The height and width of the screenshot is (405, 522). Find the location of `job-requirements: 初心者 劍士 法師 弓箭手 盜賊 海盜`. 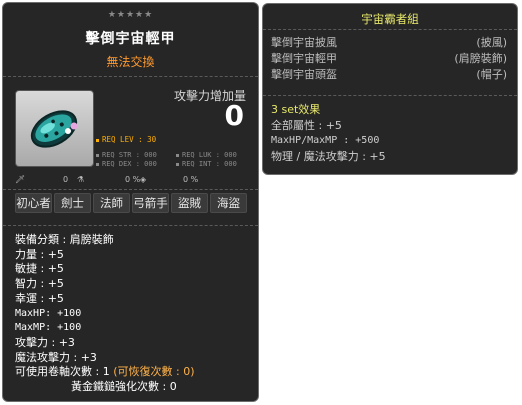

job-requirements: 初心者 劍士 法師 弓箭手 盜賊 海盜 is located at coordinates (131, 203).